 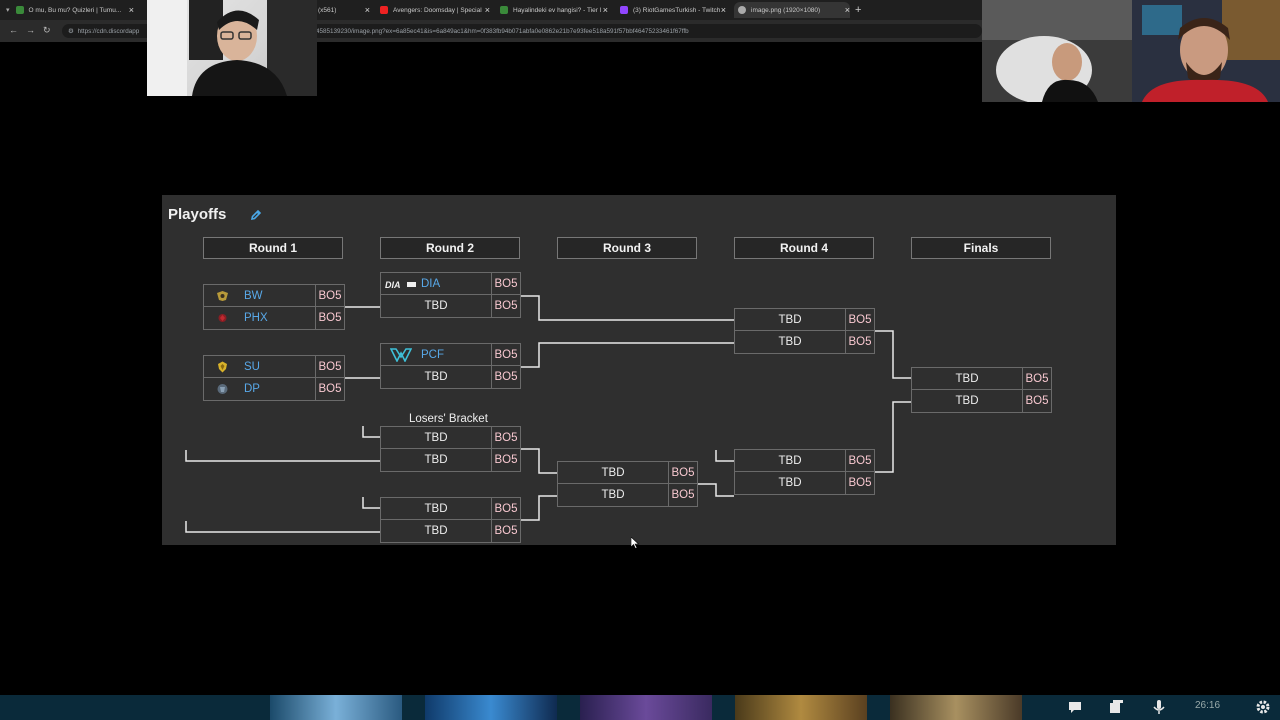 I want to click on microphone-icon, so click(x=1159, y=707).